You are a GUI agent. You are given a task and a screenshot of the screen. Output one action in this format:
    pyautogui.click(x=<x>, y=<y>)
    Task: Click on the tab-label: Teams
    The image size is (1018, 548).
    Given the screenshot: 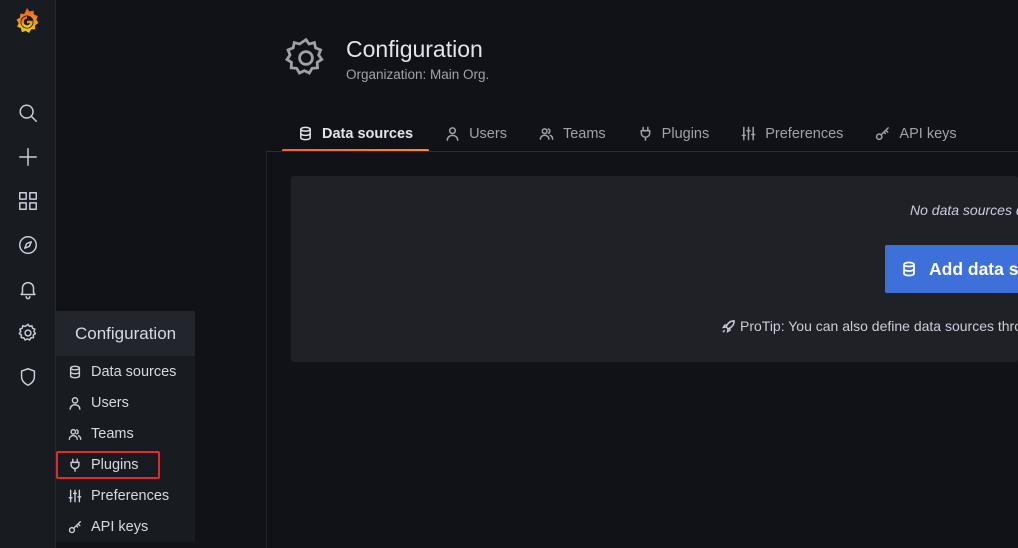 What is the action you would take?
    pyautogui.click(x=584, y=133)
    